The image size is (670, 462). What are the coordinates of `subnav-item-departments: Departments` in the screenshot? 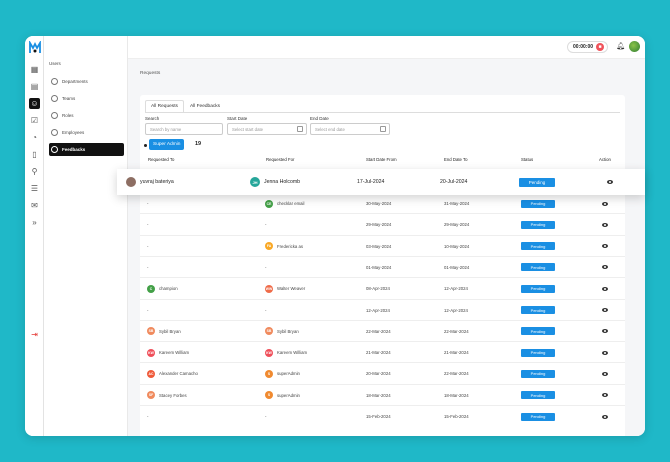 It's located at (86, 81).